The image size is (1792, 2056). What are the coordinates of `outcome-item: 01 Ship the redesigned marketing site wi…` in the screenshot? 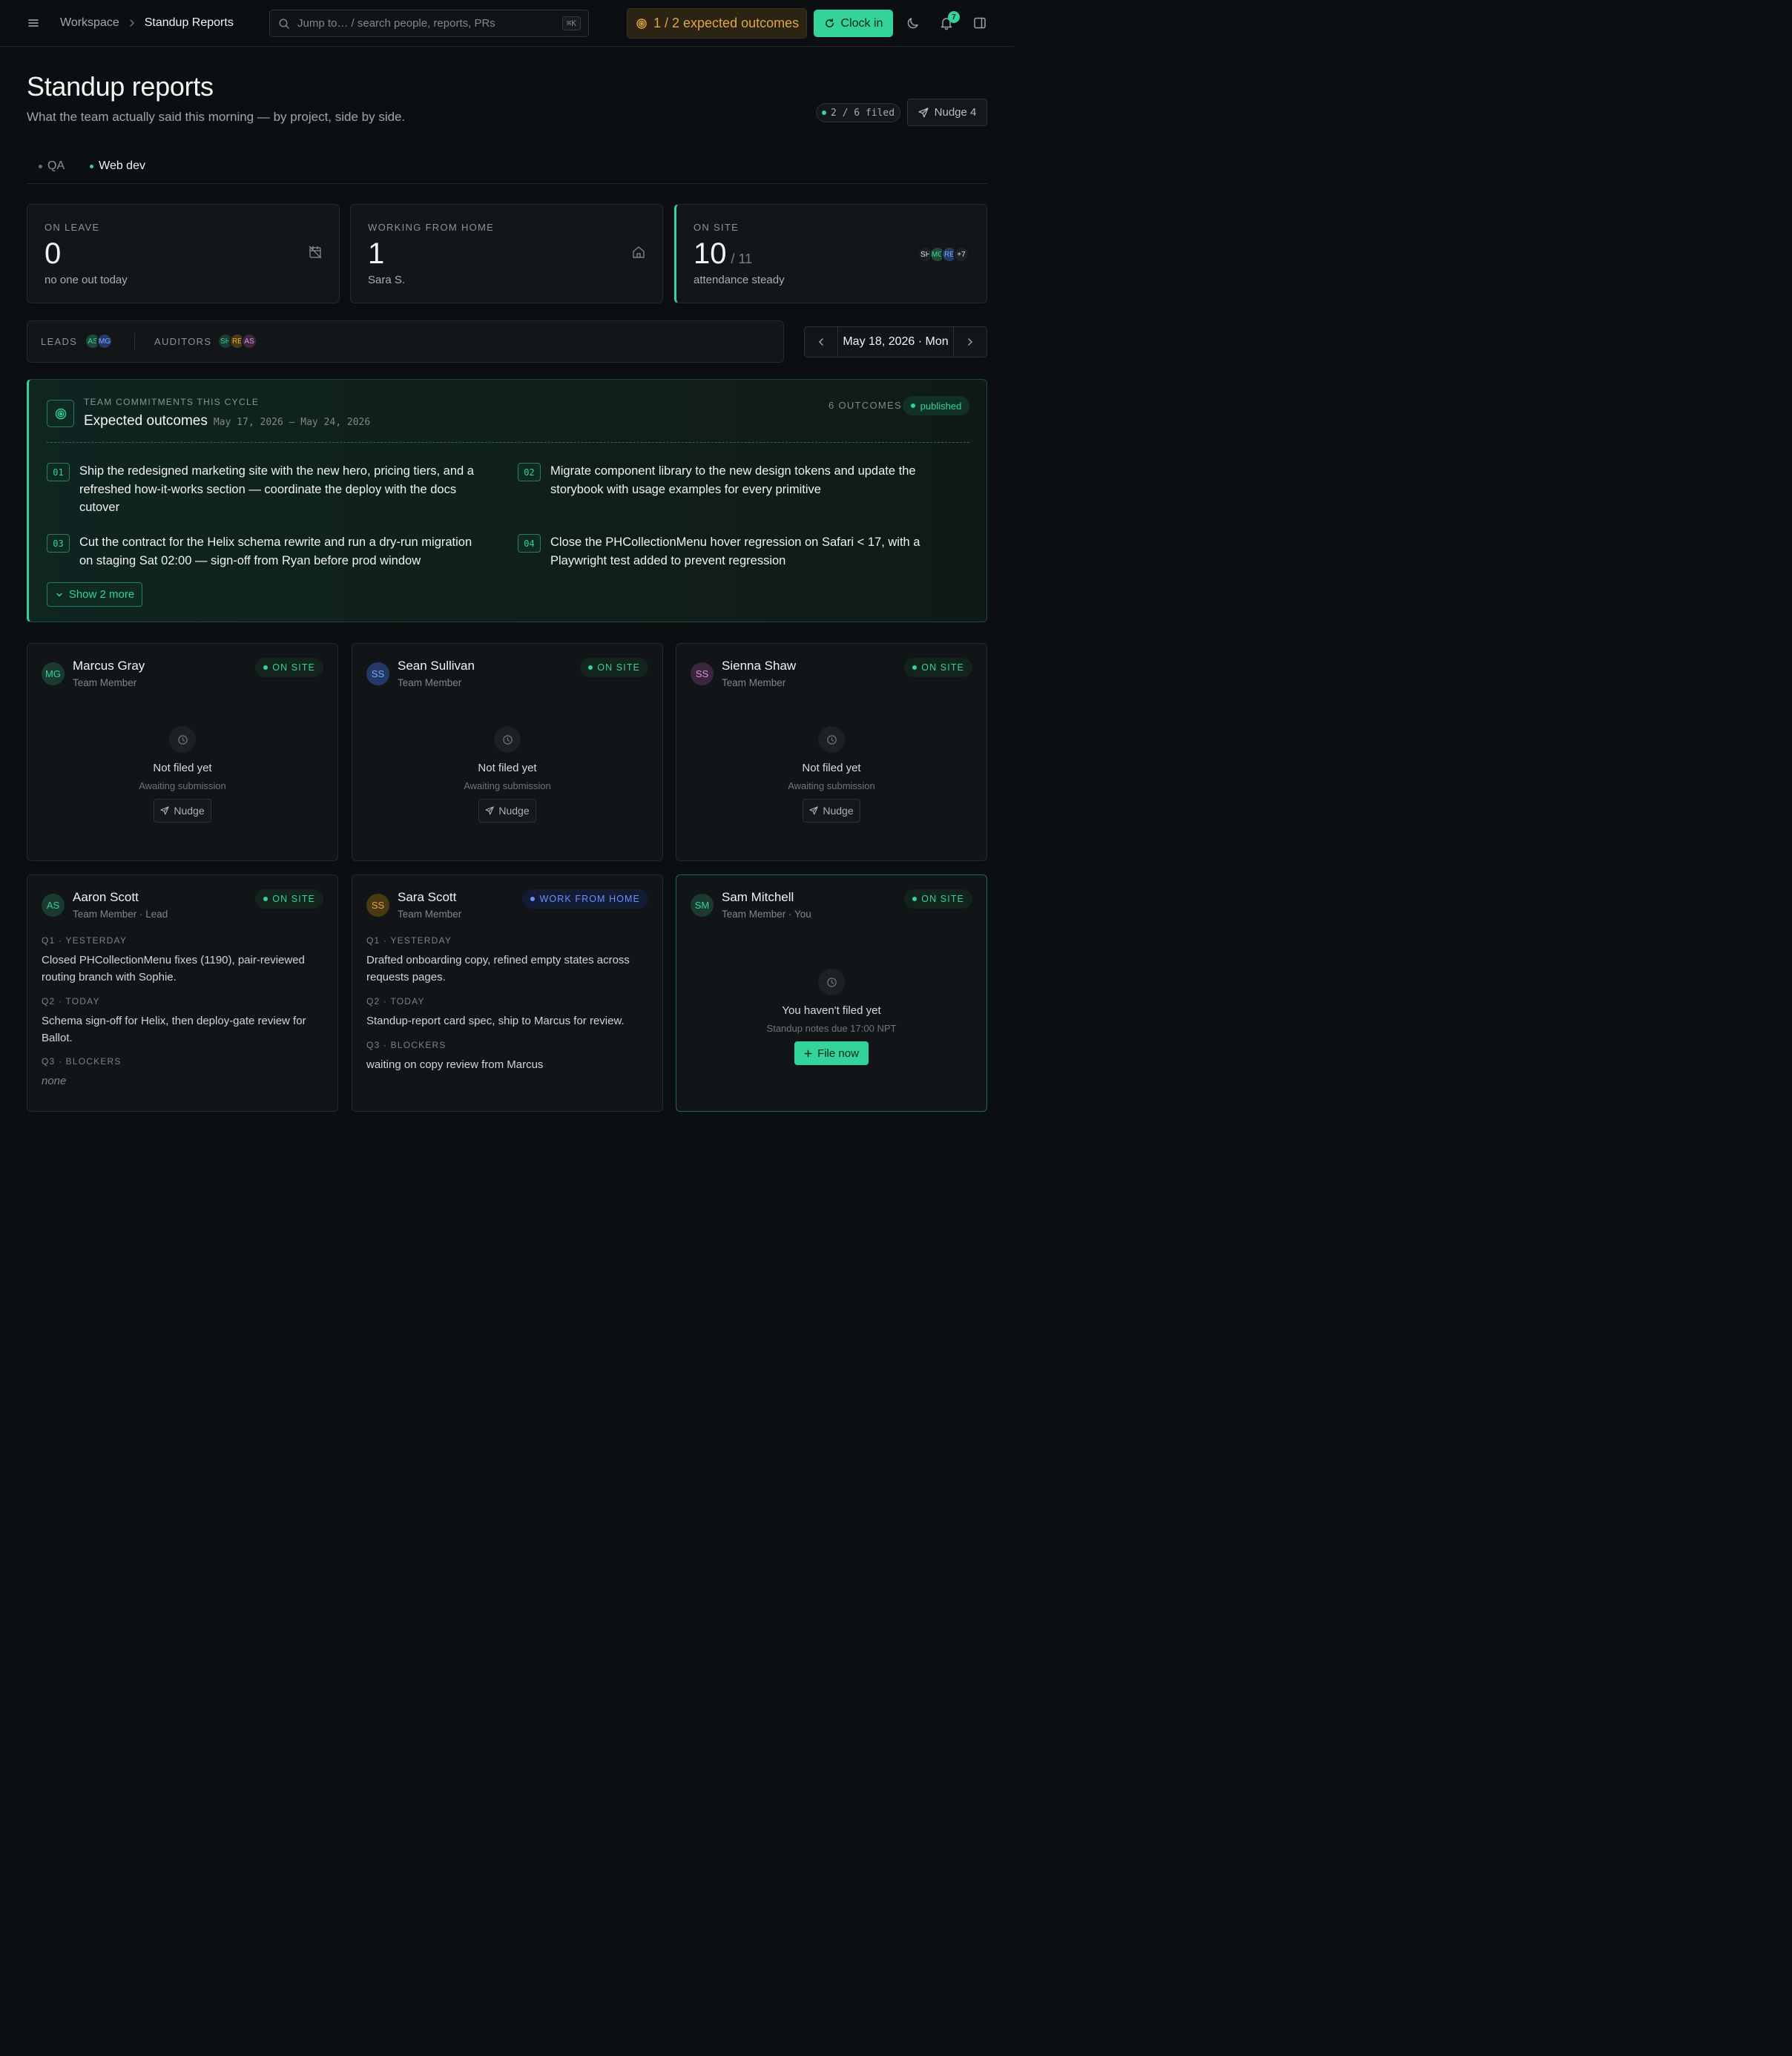 It's located at (262, 490).